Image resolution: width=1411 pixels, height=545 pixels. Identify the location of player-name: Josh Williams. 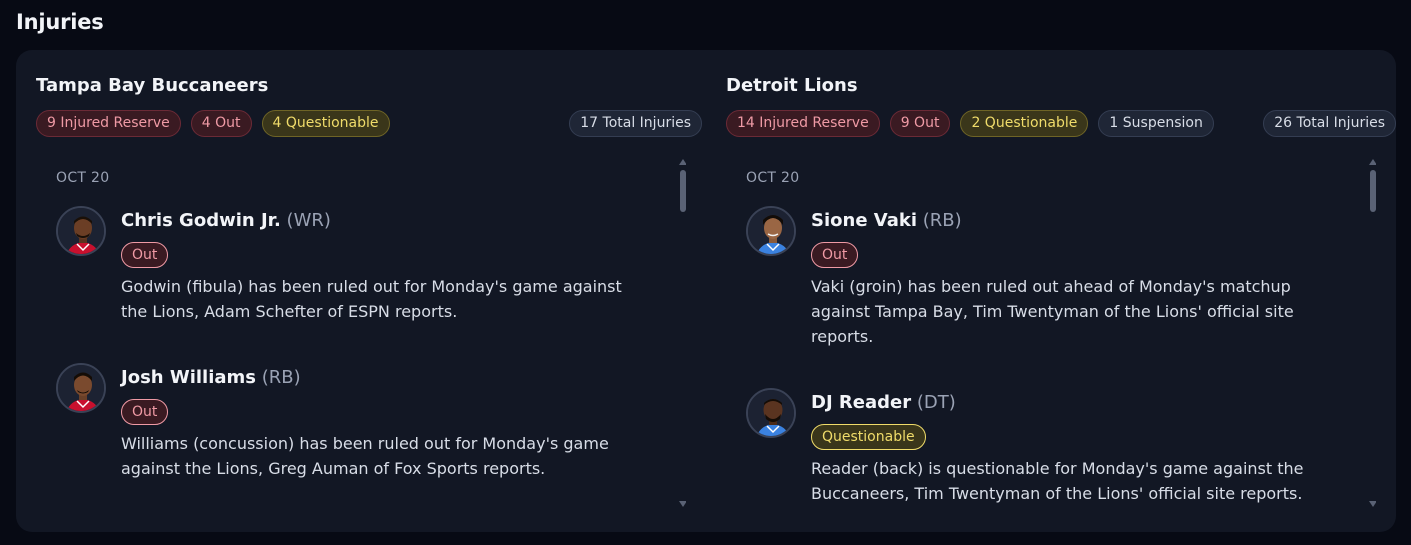
(188, 377).